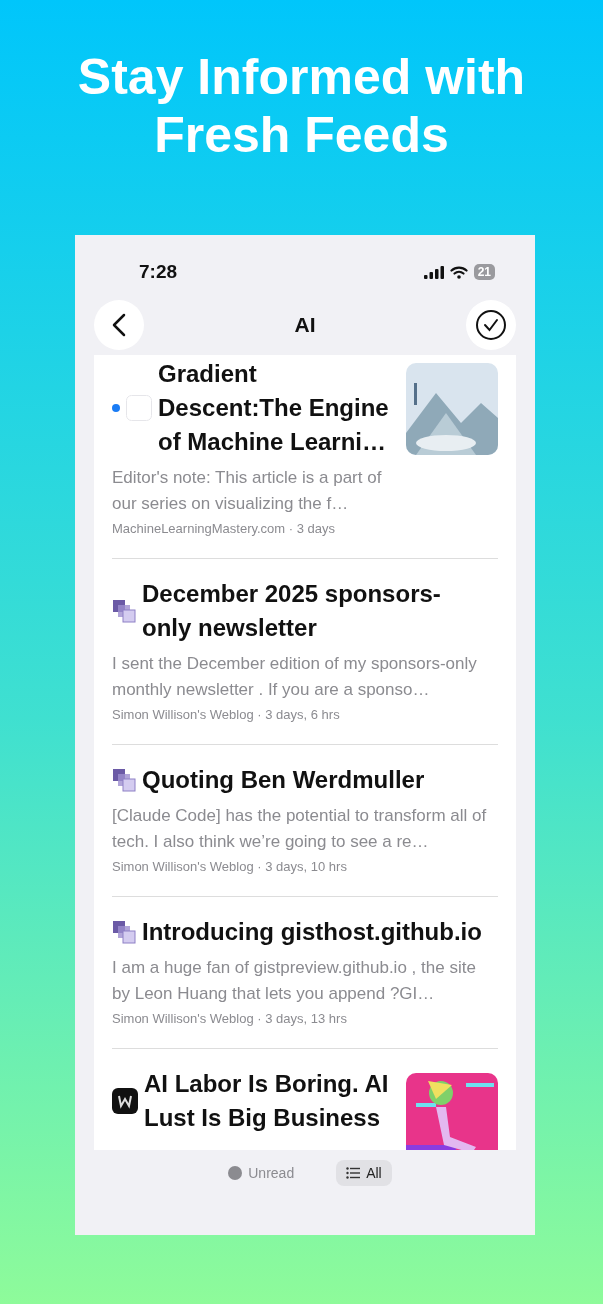  I want to click on chevron-left-icon, so click(119, 325).